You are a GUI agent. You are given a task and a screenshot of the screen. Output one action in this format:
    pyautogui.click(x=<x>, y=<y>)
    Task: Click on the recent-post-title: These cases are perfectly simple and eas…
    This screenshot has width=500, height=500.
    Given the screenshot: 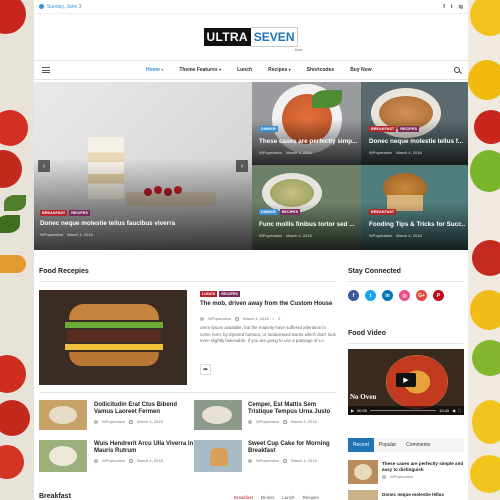 What is the action you would take?
    pyautogui.click(x=423, y=466)
    